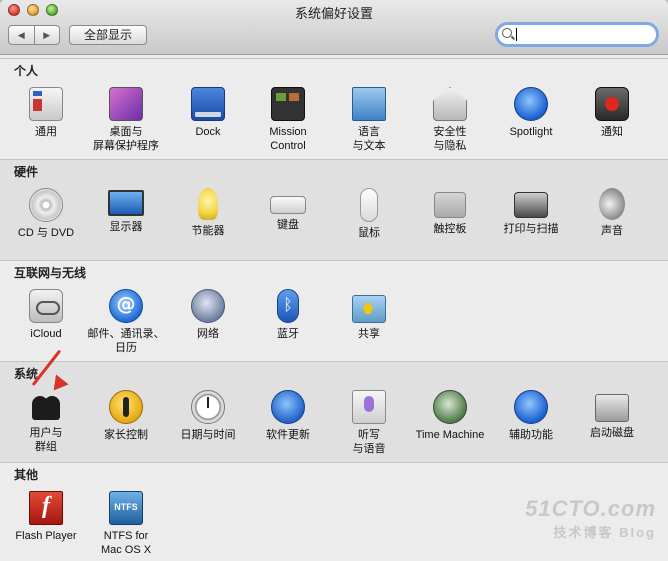  Describe the element at coordinates (126, 104) in the screenshot. I see `desktop-screensaver-icon` at that location.